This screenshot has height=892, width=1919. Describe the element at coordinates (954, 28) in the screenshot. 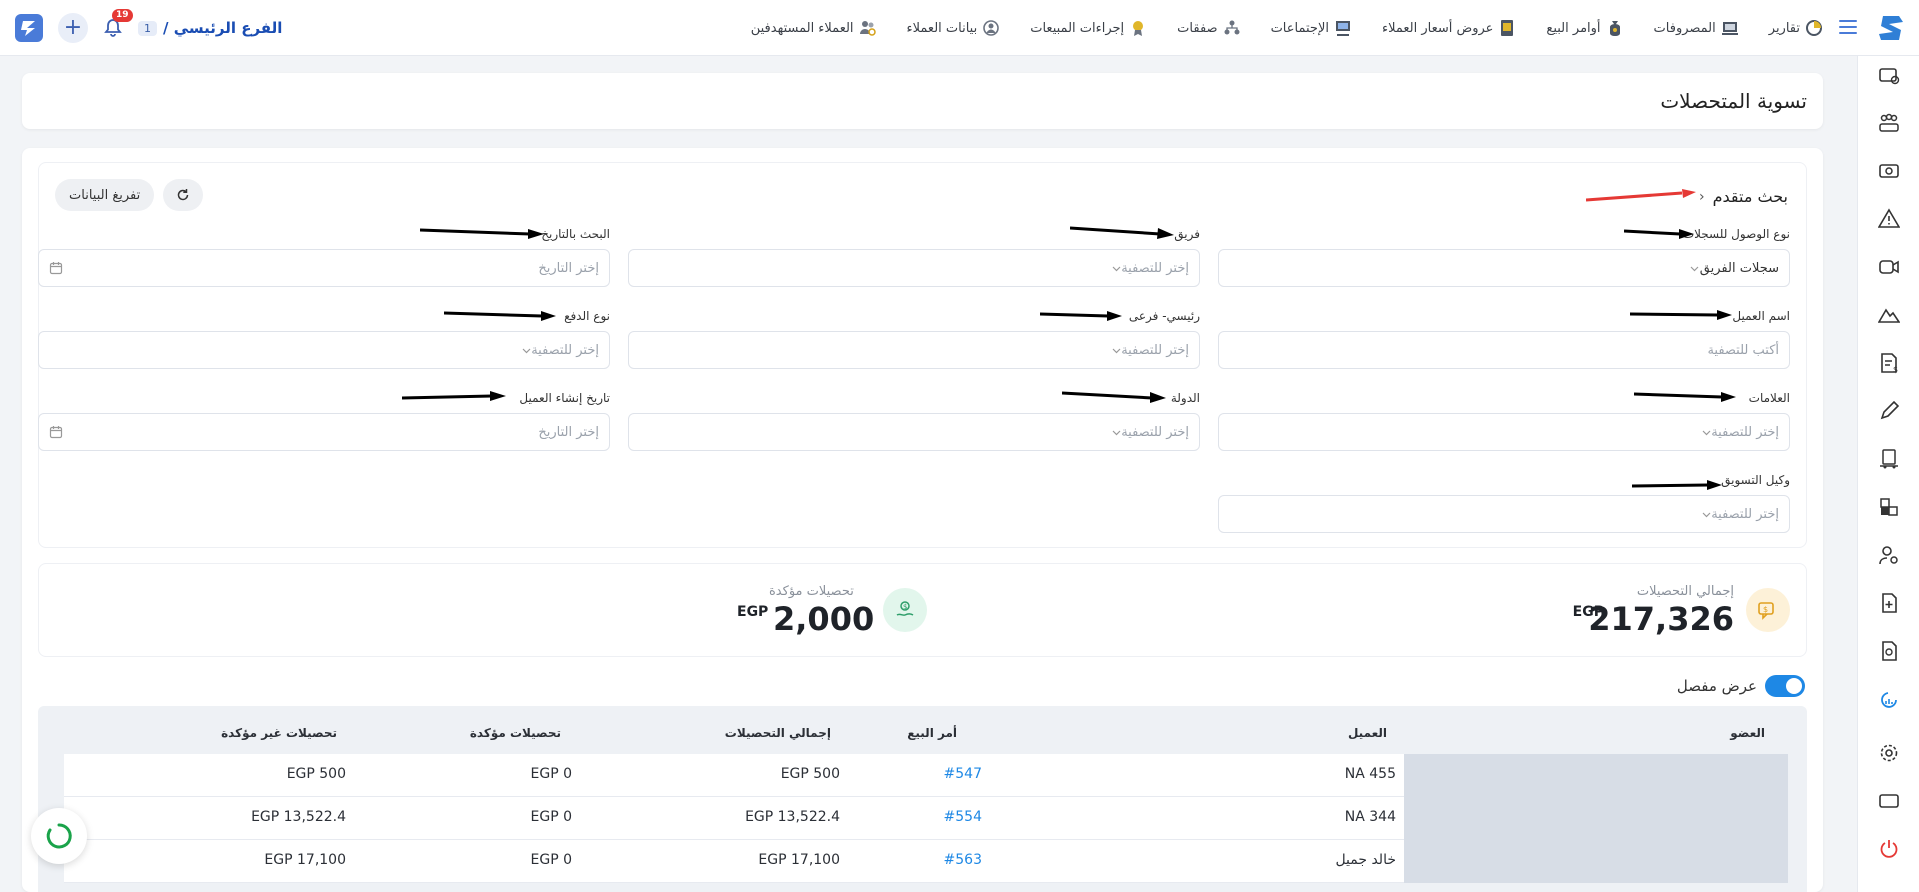

I see `nav-customer-data: بيانات العملاء` at that location.